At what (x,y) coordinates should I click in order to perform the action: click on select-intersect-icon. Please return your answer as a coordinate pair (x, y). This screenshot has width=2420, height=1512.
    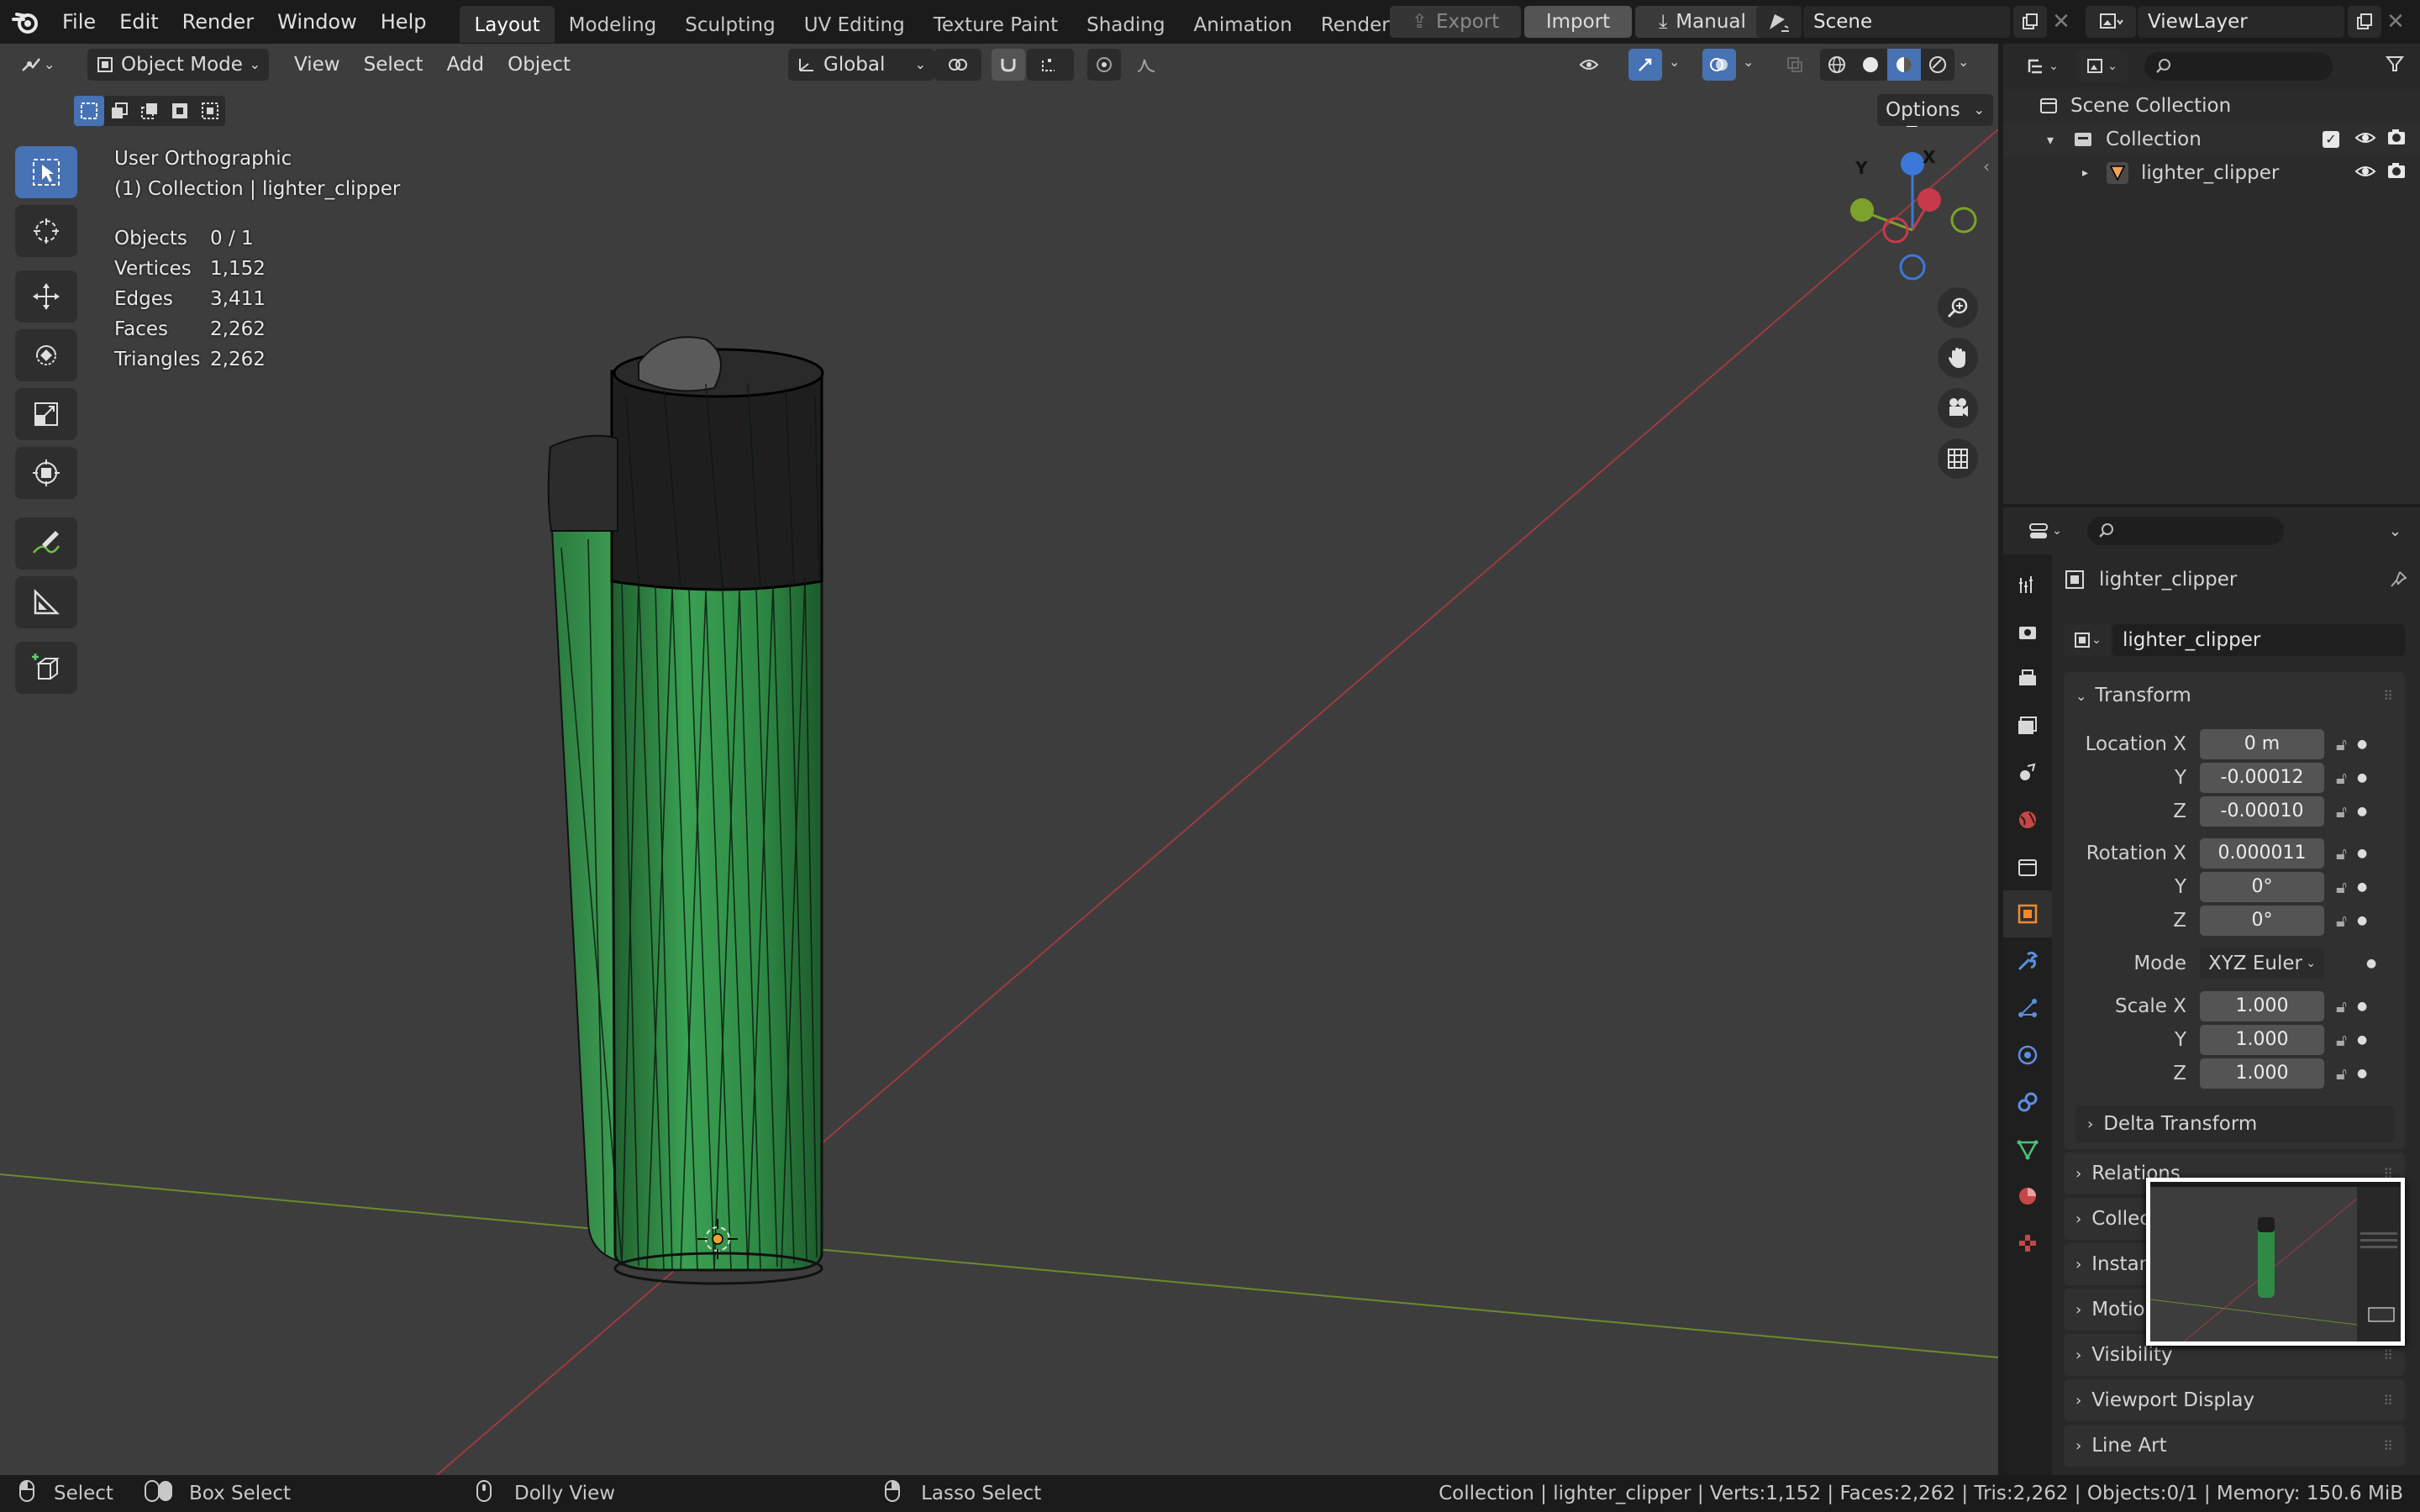
    Looking at the image, I should click on (210, 111).